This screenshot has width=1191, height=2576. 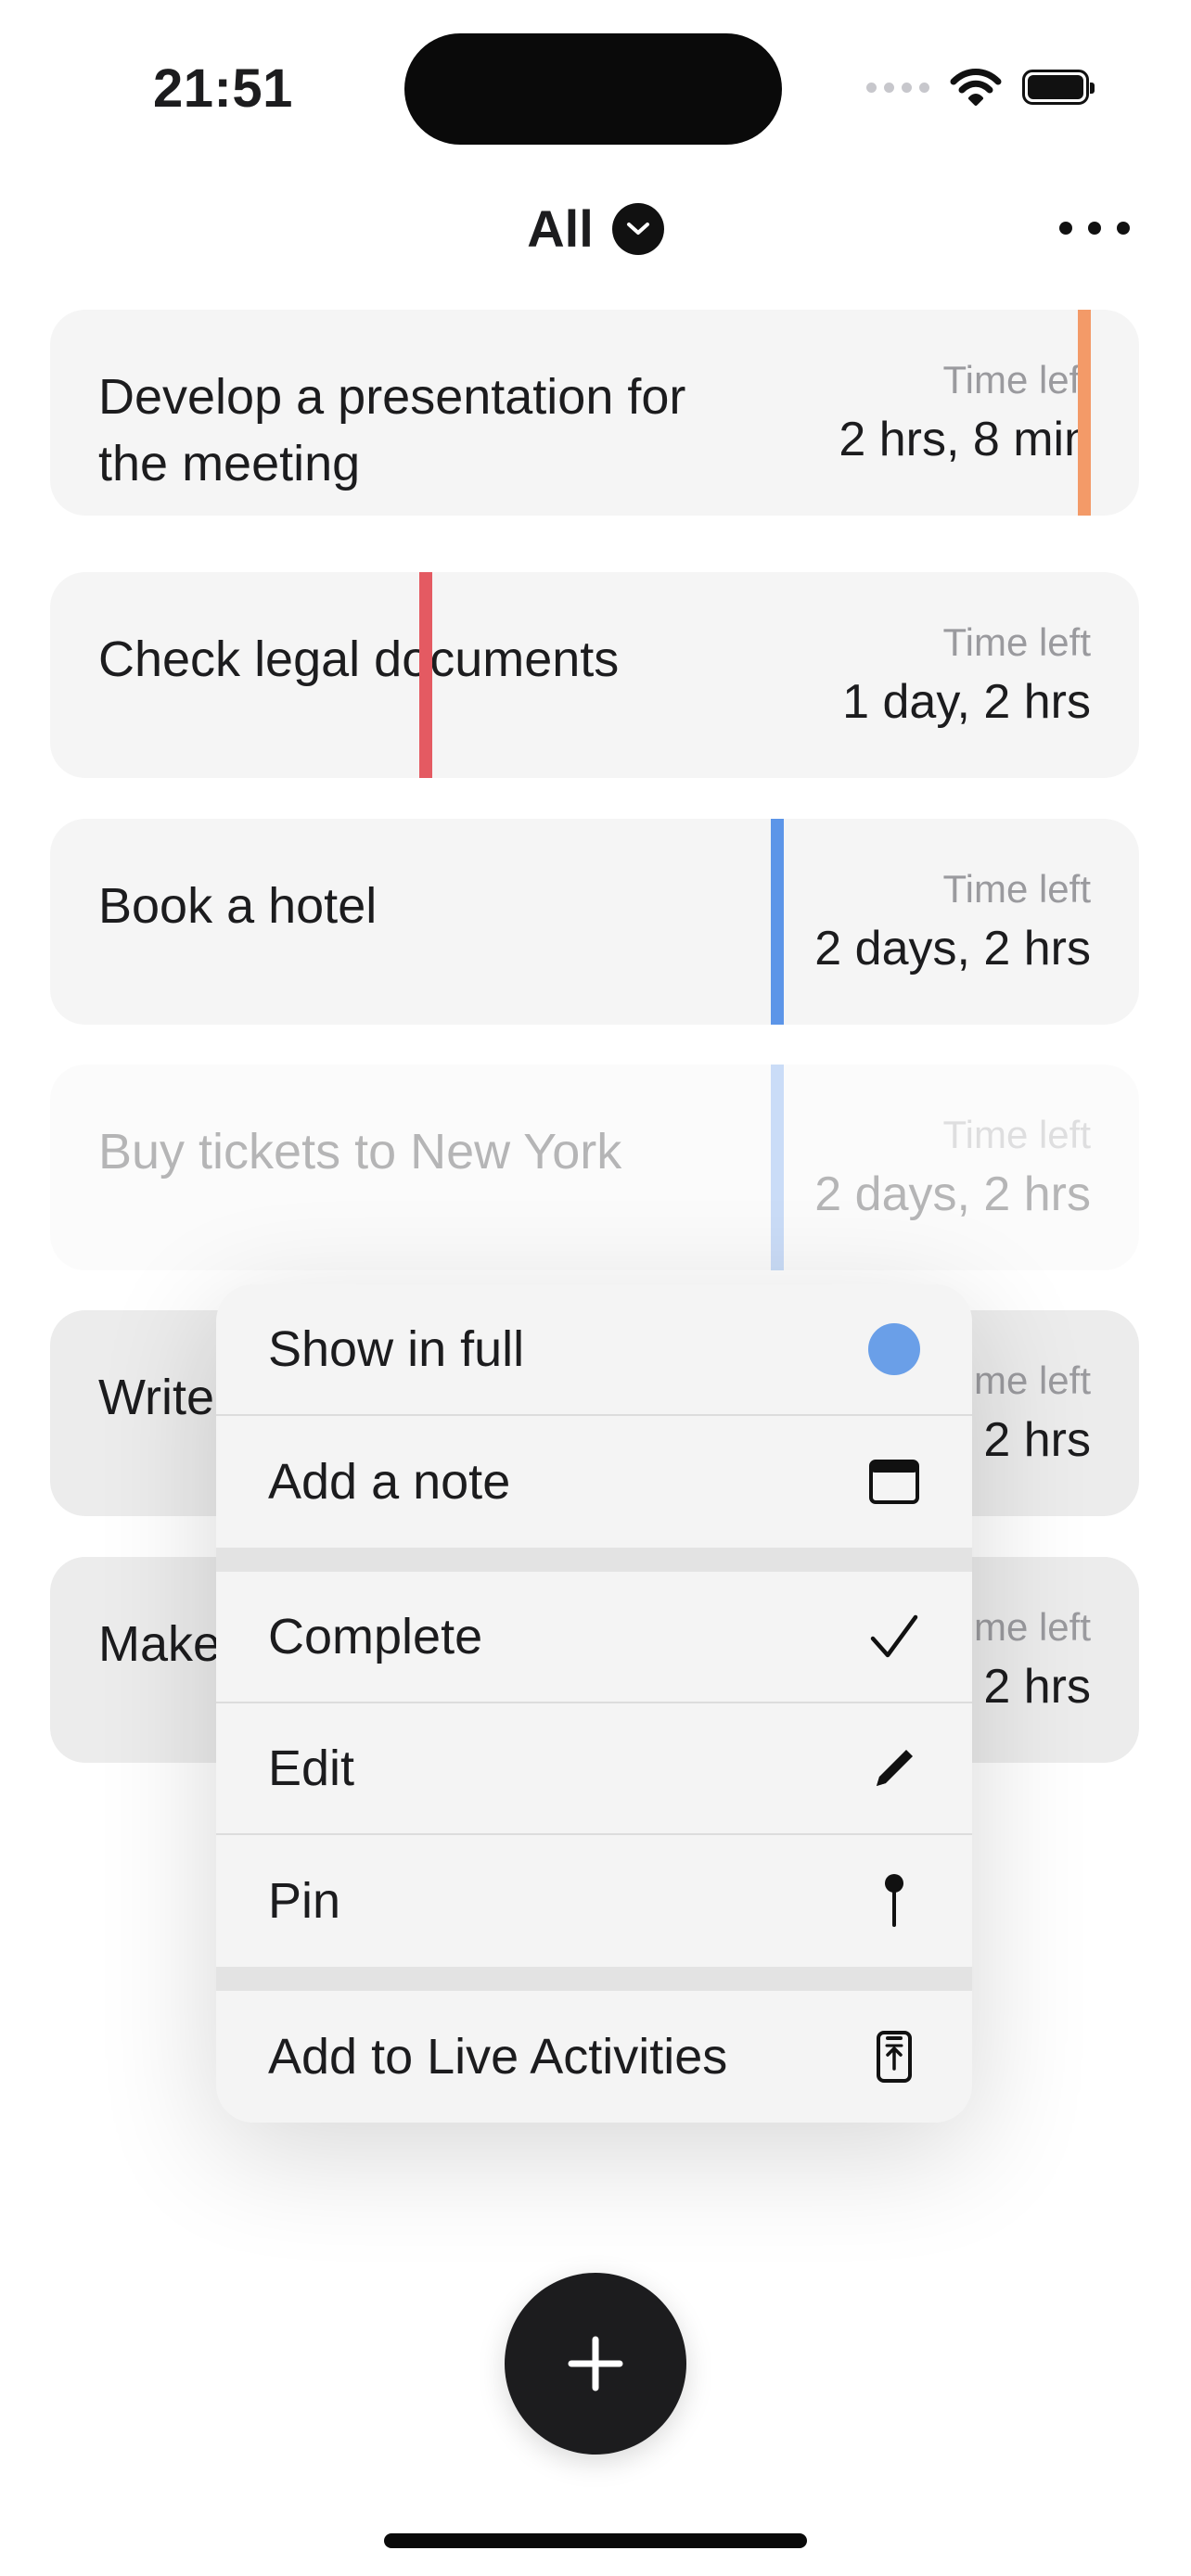 I want to click on task-card: Book a hotel Time left 2 days, 2 hrs, so click(x=594, y=922).